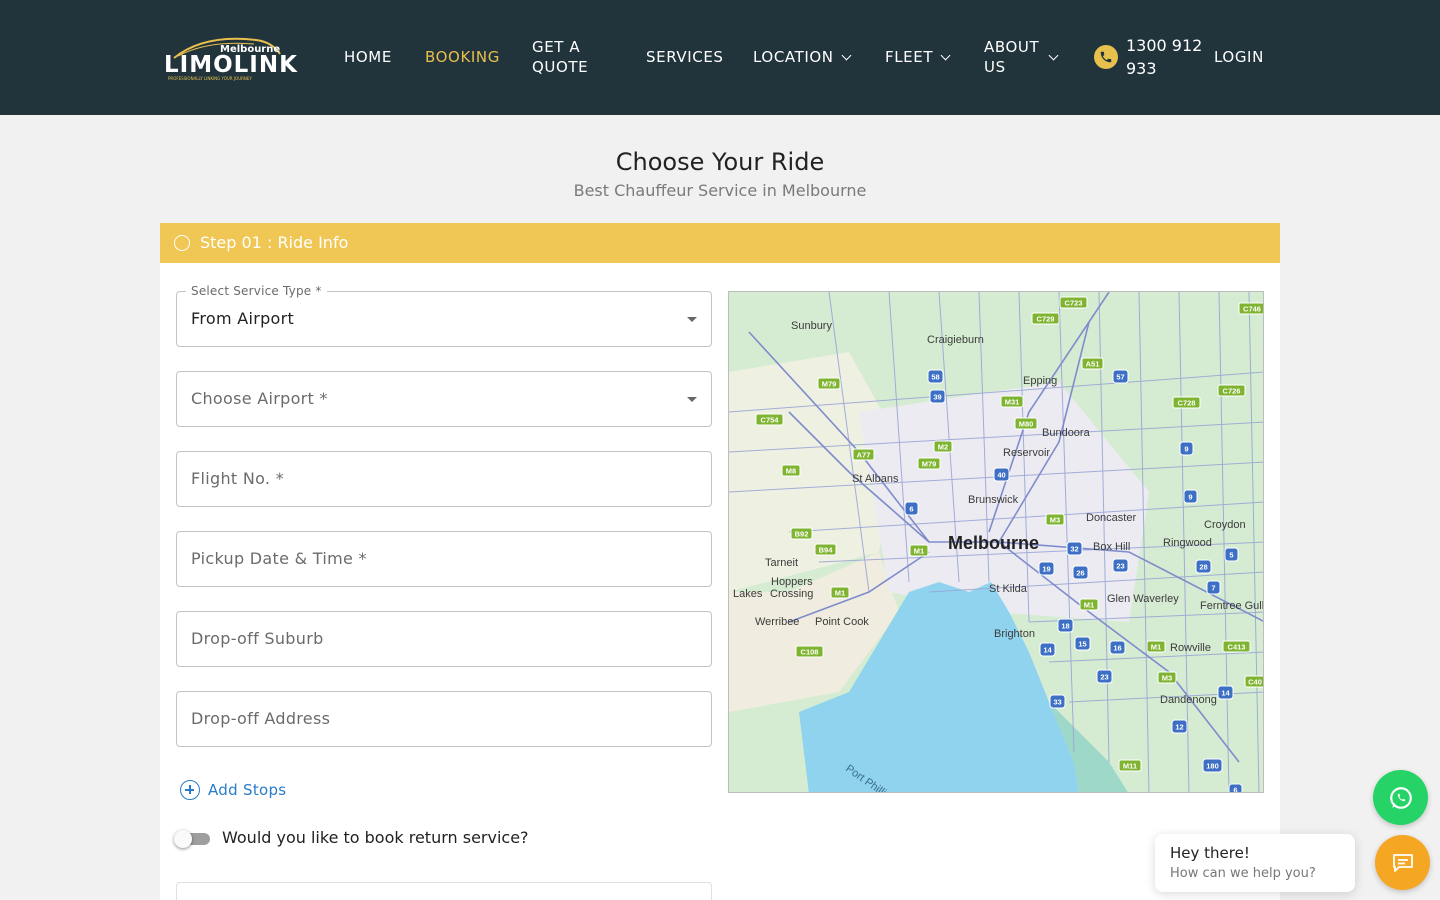 The width and height of the screenshot is (1440, 900). Describe the element at coordinates (1255, 863) in the screenshot. I see `chat-greeting-bubble: Hey there! How can we help you?` at that location.